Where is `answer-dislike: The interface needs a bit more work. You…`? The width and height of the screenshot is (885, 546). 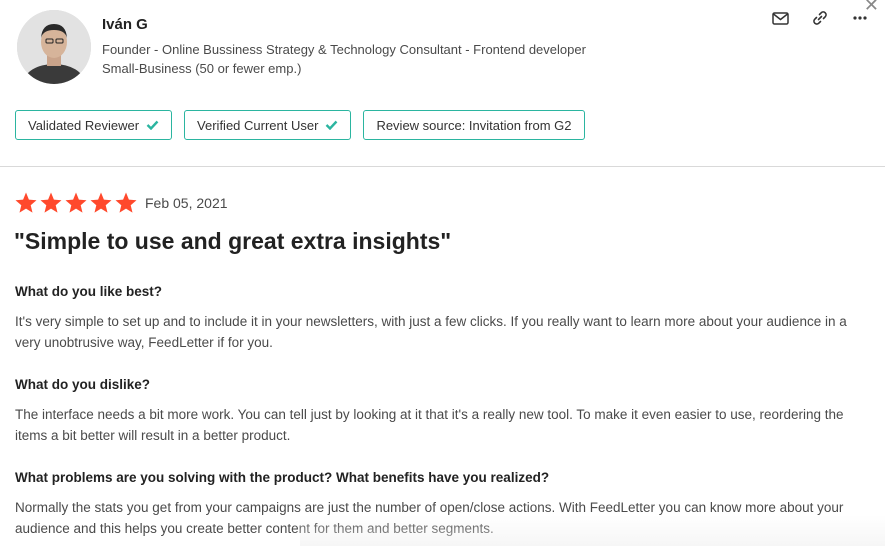 answer-dislike: The interface needs a bit more work. You… is located at coordinates (429, 425).